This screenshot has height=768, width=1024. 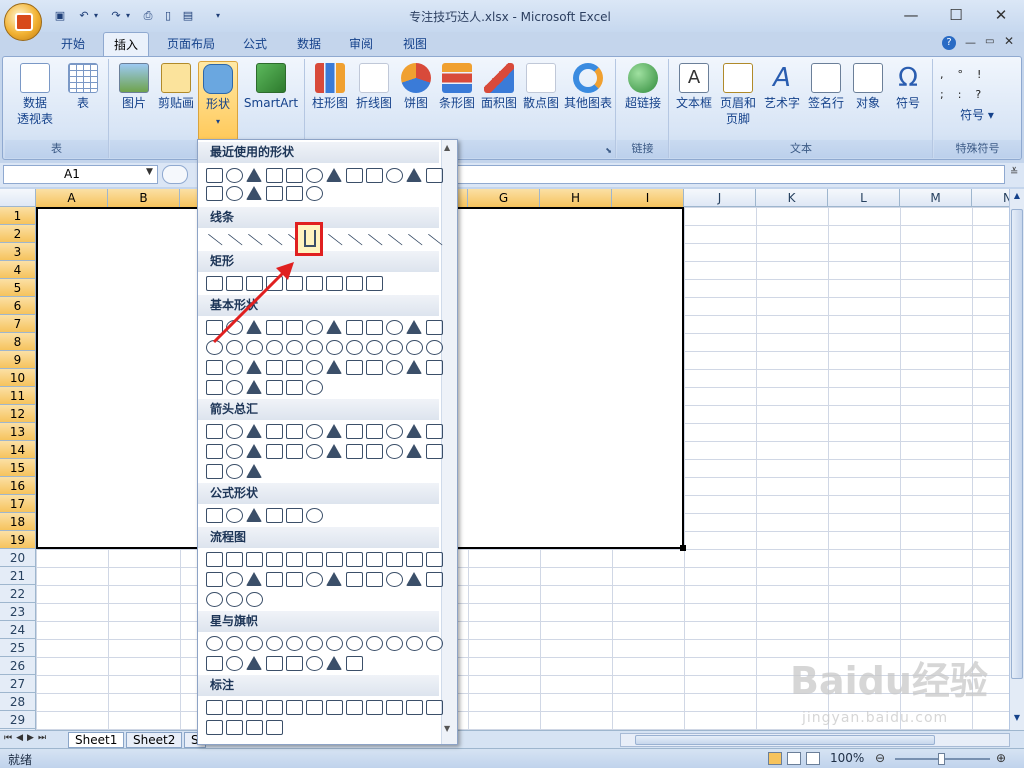 I want to click on row-header: 18, so click(x=17, y=522).